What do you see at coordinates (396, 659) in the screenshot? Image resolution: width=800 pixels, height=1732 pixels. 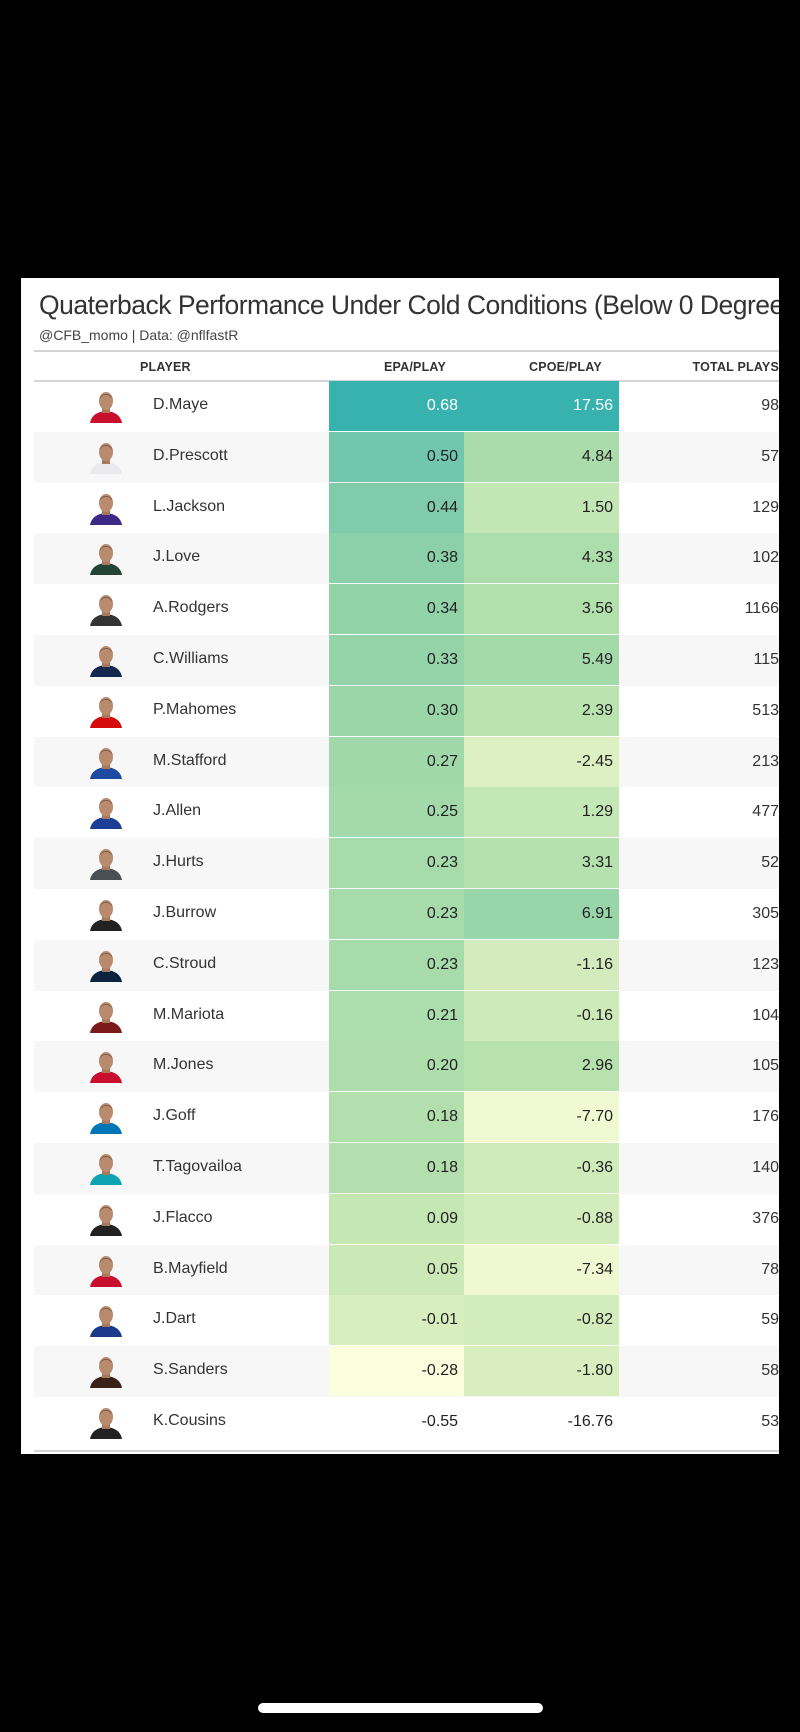 I see `epa-cell: 0.33` at bounding box center [396, 659].